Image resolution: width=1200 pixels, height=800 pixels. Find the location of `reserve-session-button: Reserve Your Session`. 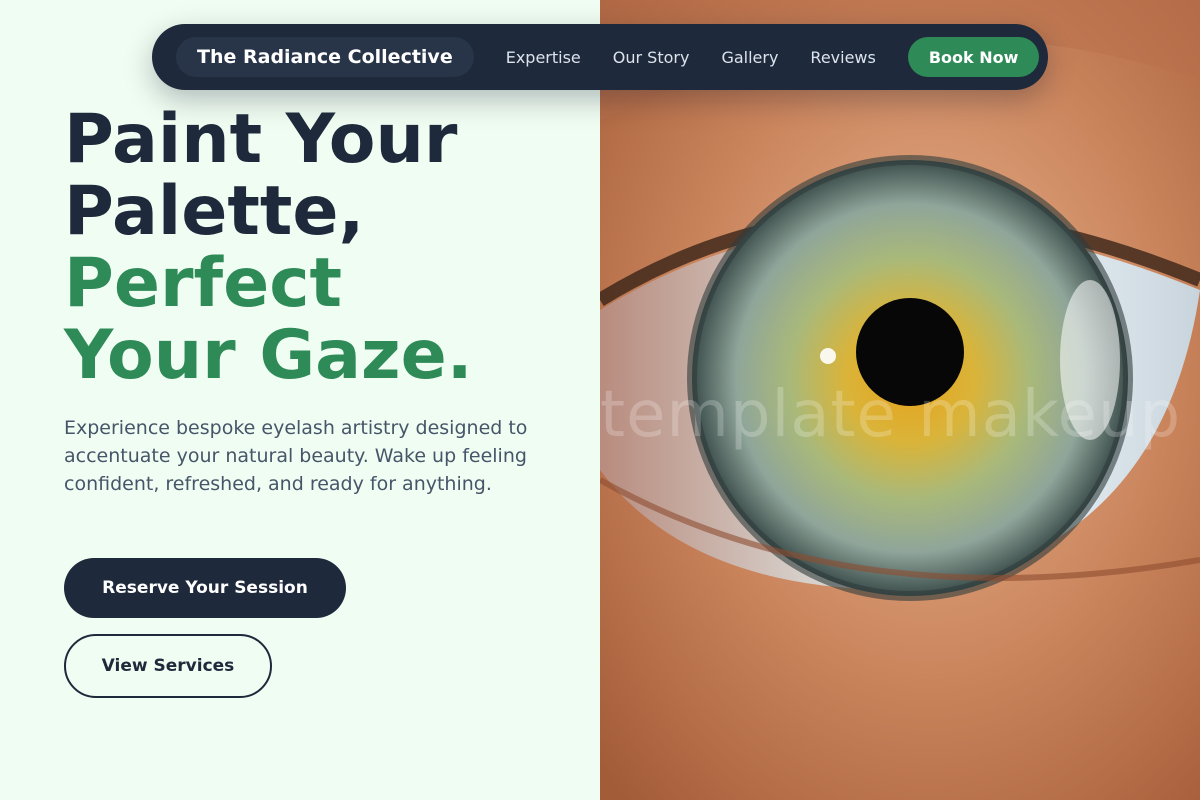

reserve-session-button: Reserve Your Session is located at coordinates (205, 588).